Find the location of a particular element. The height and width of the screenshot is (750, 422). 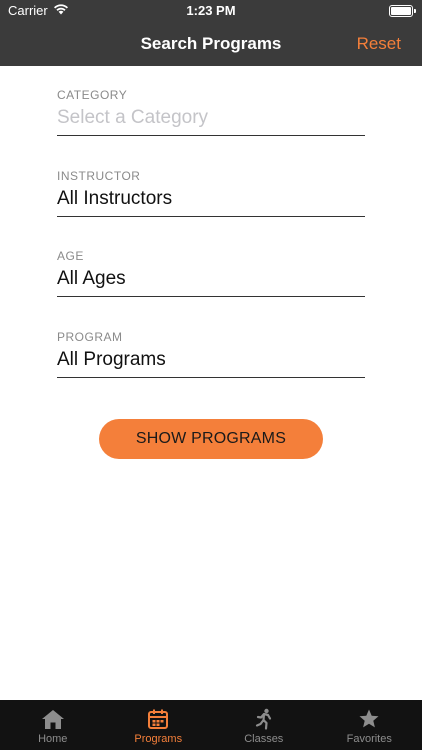

instructor-label: INSTRUCTOR is located at coordinates (99, 176).